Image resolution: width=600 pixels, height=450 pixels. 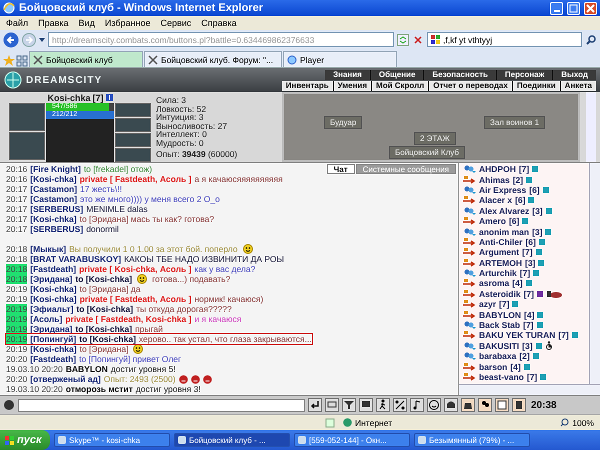 What do you see at coordinates (397, 75) in the screenshot?
I see `nav-link: Общение` at bounding box center [397, 75].